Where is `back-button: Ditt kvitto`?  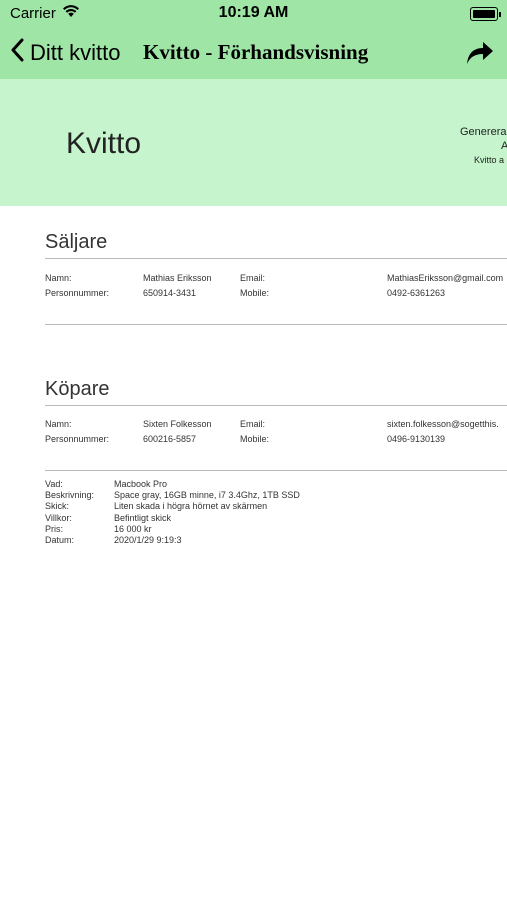
back-button: Ditt kvitto is located at coordinates (65, 52).